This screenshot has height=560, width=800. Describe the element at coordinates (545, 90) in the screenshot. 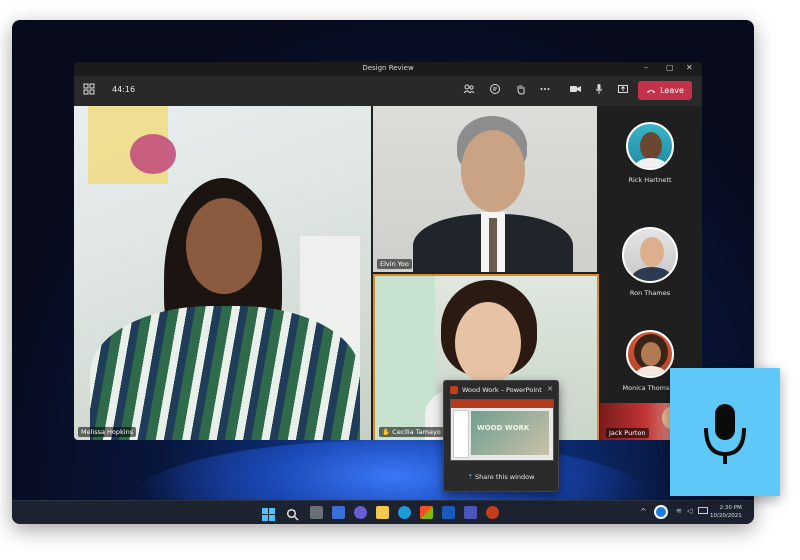

I see `more-icon` at that location.